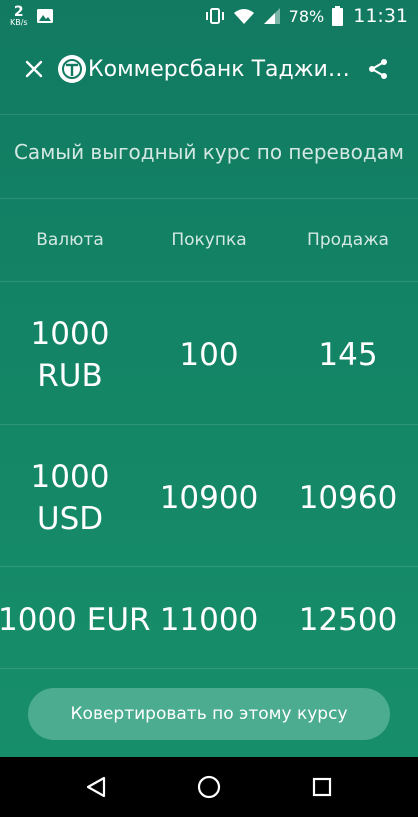 This screenshot has width=418, height=817. I want to click on status-left: 2 KB/s, so click(32, 16).